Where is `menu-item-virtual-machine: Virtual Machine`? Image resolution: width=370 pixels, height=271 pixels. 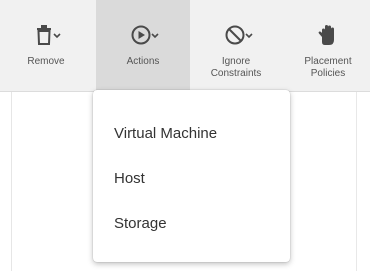
menu-item-virtual-machine: Virtual Machine is located at coordinates (191, 134).